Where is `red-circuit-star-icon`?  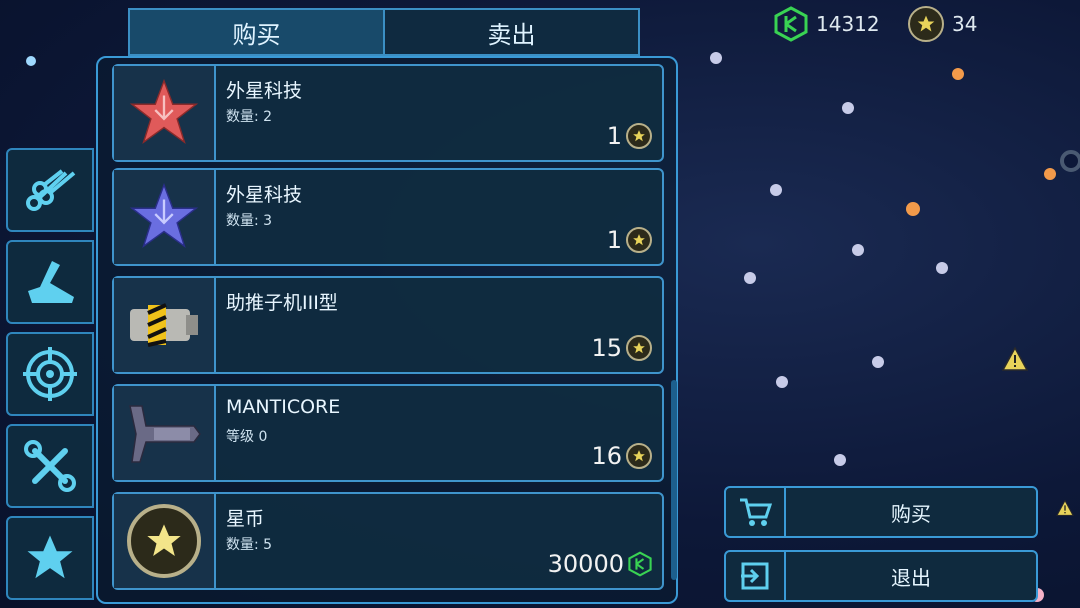
red-circuit-star-icon is located at coordinates (164, 111).